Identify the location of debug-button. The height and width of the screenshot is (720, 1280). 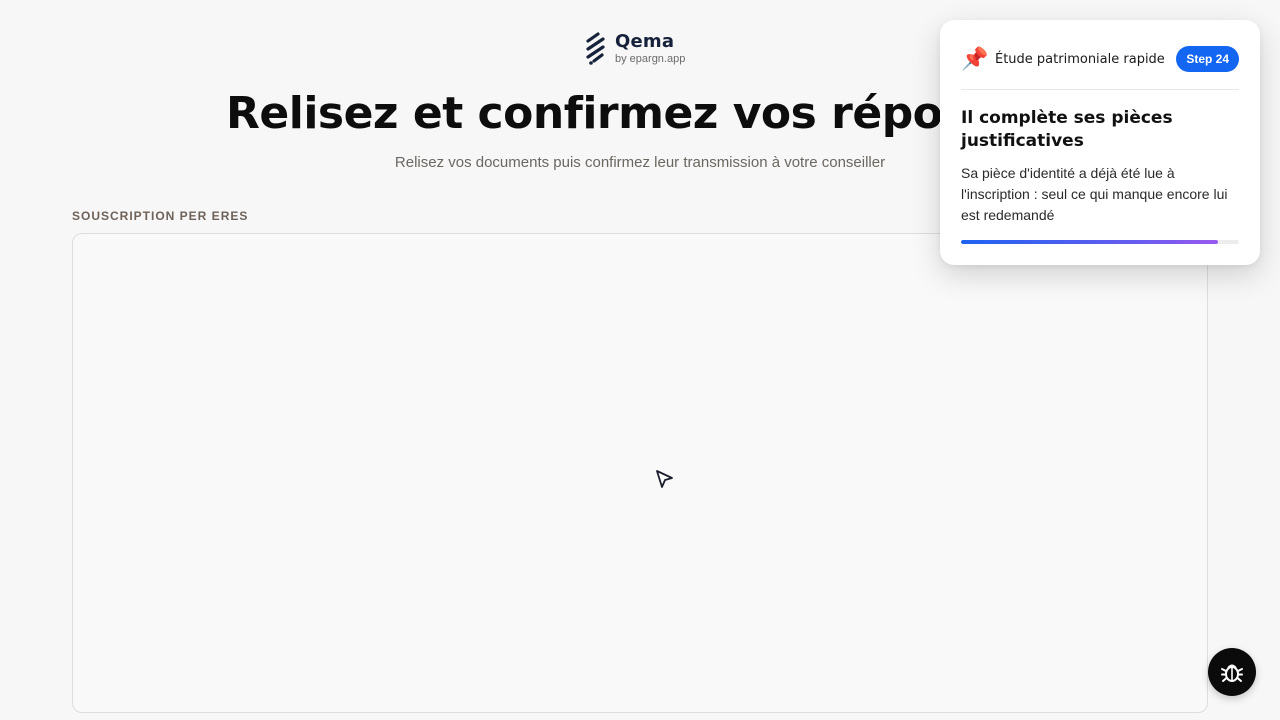
(1232, 672).